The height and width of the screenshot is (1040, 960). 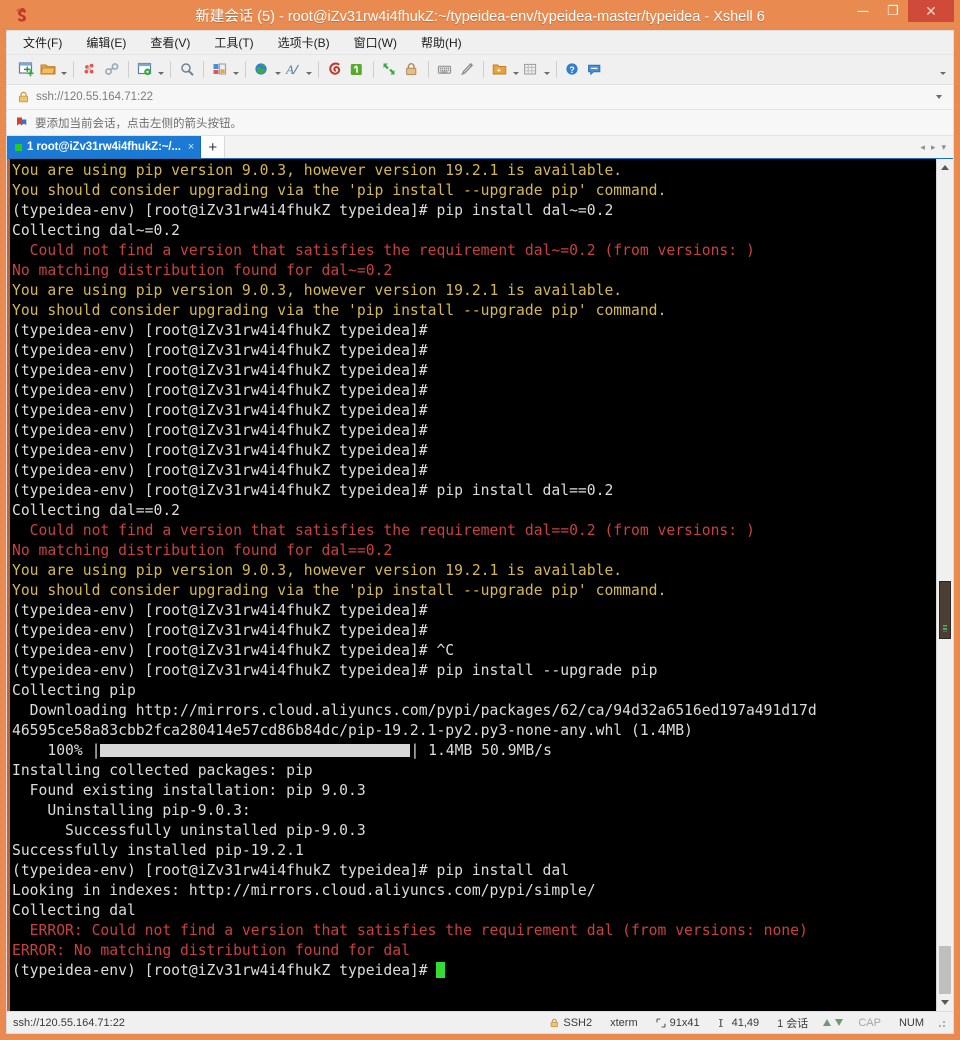 I want to click on terminal-line: Collecting dal==0.2, so click(x=474, y=511).